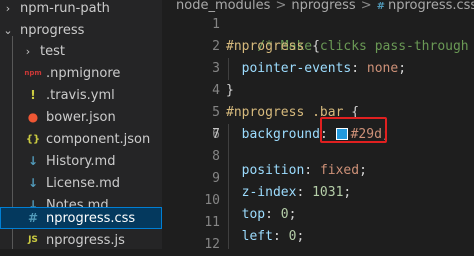  What do you see at coordinates (323, 6) in the screenshot?
I see `breadcrumb-item-nprogress: nprogress` at bounding box center [323, 6].